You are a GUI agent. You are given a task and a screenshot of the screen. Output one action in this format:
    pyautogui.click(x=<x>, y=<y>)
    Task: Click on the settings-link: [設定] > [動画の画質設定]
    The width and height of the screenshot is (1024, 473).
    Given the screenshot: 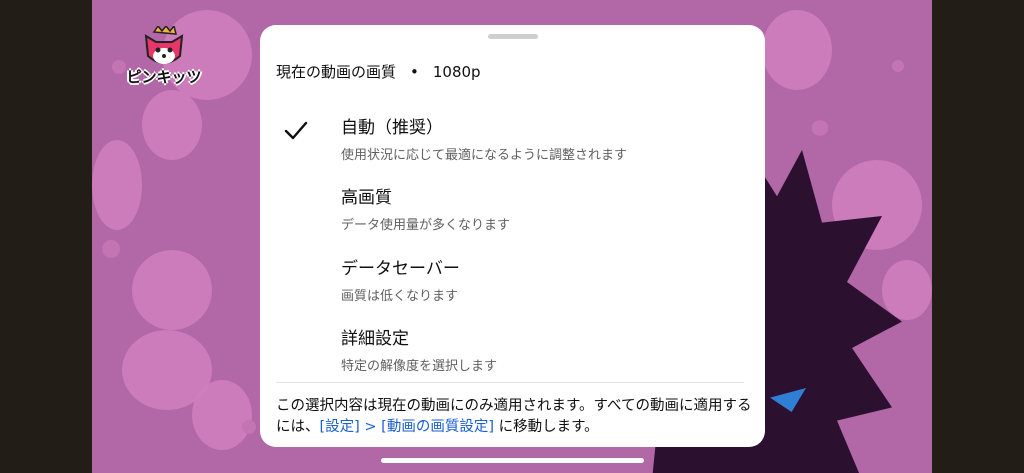 What is the action you would take?
    pyautogui.click(x=407, y=427)
    